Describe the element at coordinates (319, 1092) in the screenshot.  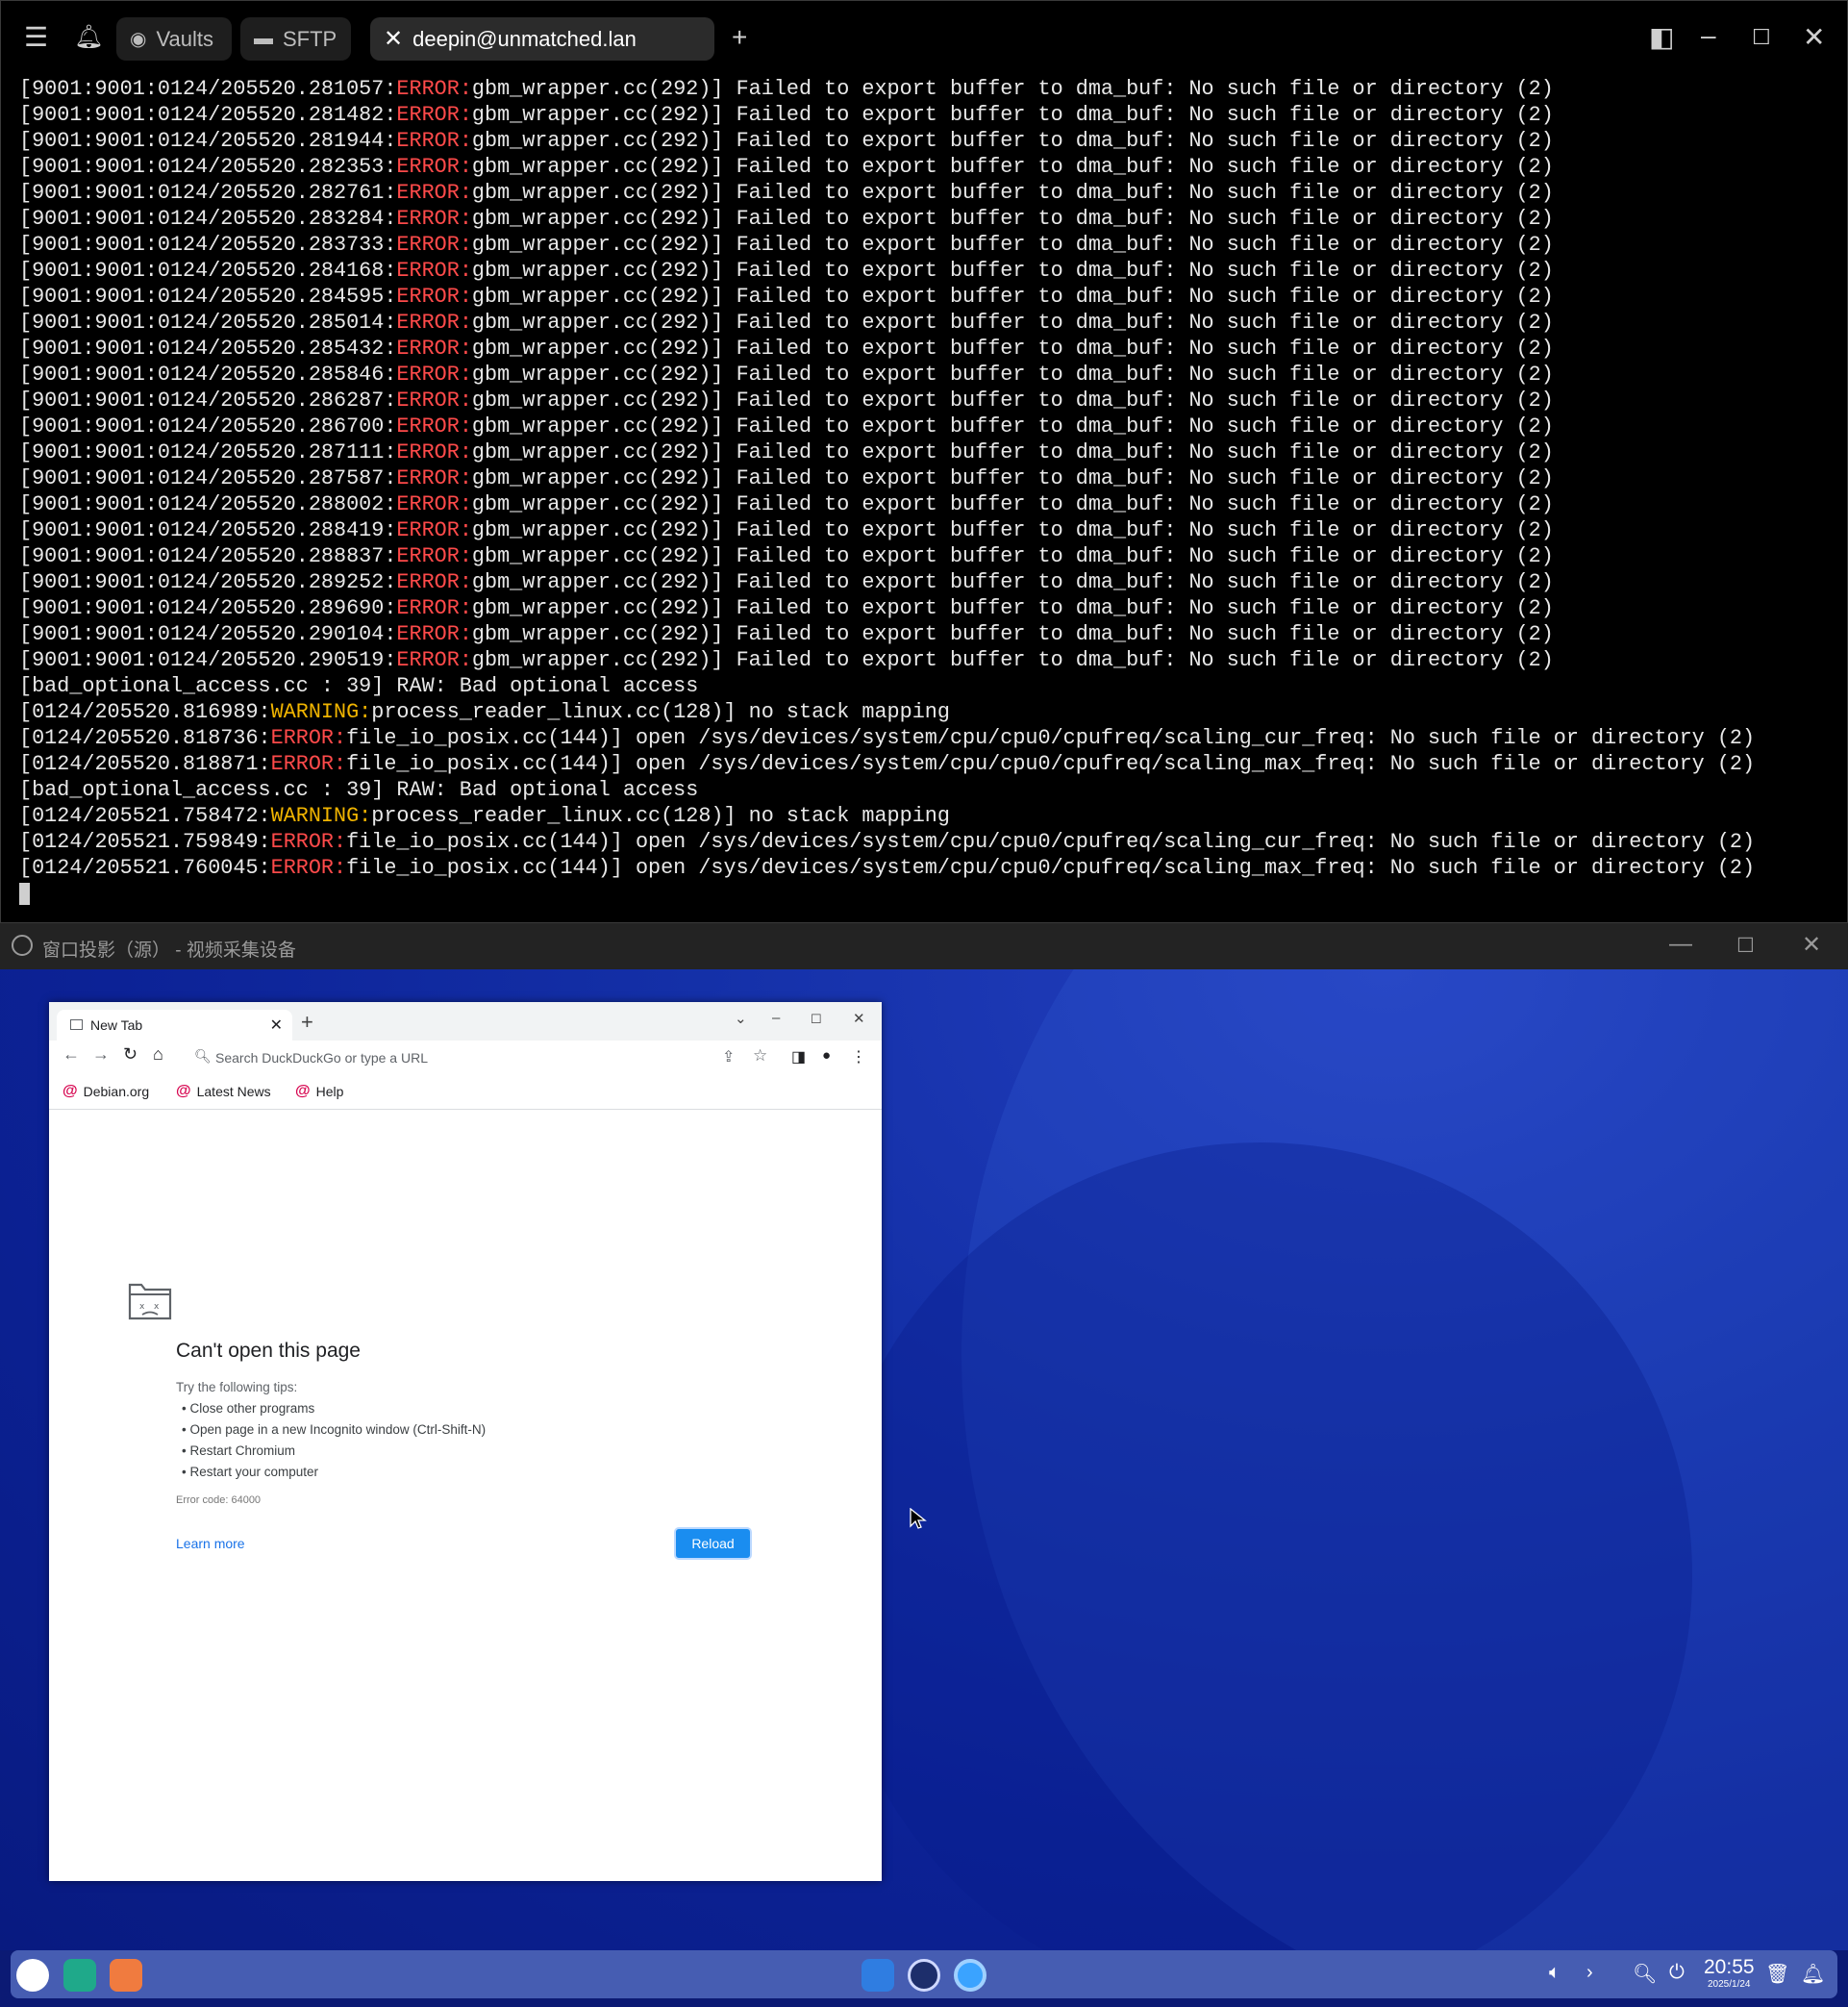
I see `bookmark-help: @ Help` at that location.